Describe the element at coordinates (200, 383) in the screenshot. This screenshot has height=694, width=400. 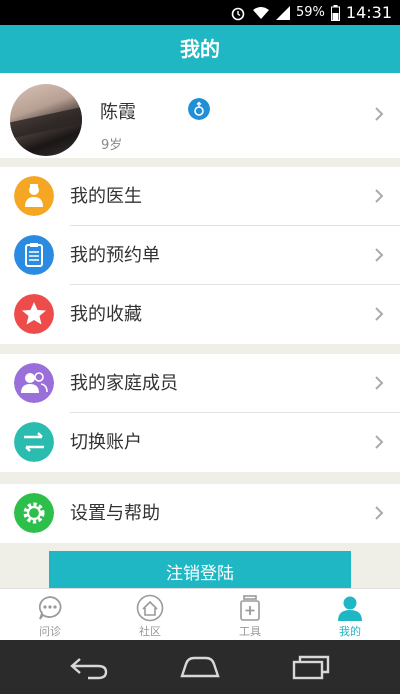
I see `menu-item-family-members: 我的家庭成员` at that location.